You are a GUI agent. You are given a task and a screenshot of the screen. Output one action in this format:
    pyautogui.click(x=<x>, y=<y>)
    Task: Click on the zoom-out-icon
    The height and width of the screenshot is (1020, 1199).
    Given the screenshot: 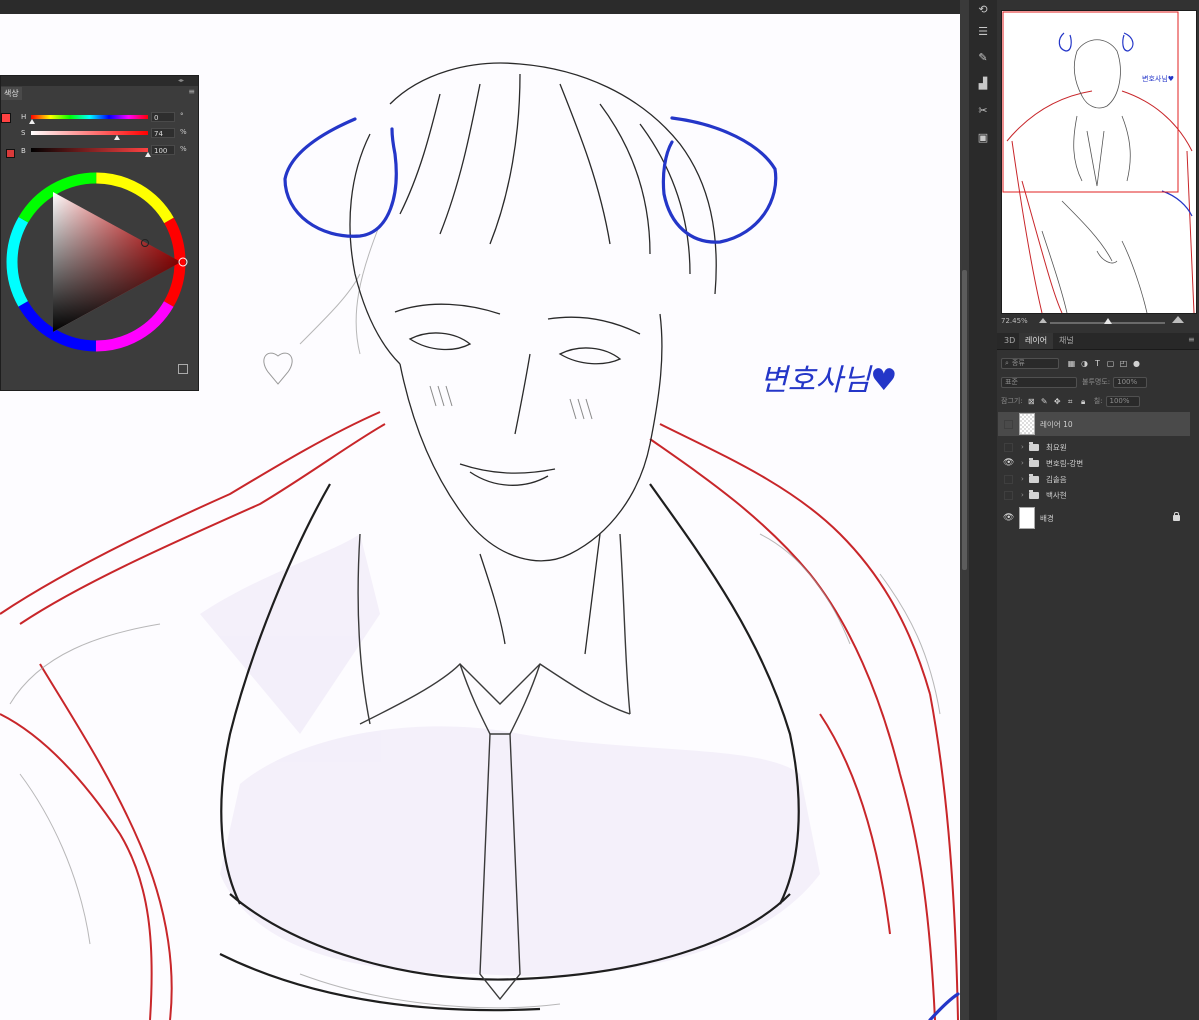 What is the action you would take?
    pyautogui.click(x=1043, y=320)
    